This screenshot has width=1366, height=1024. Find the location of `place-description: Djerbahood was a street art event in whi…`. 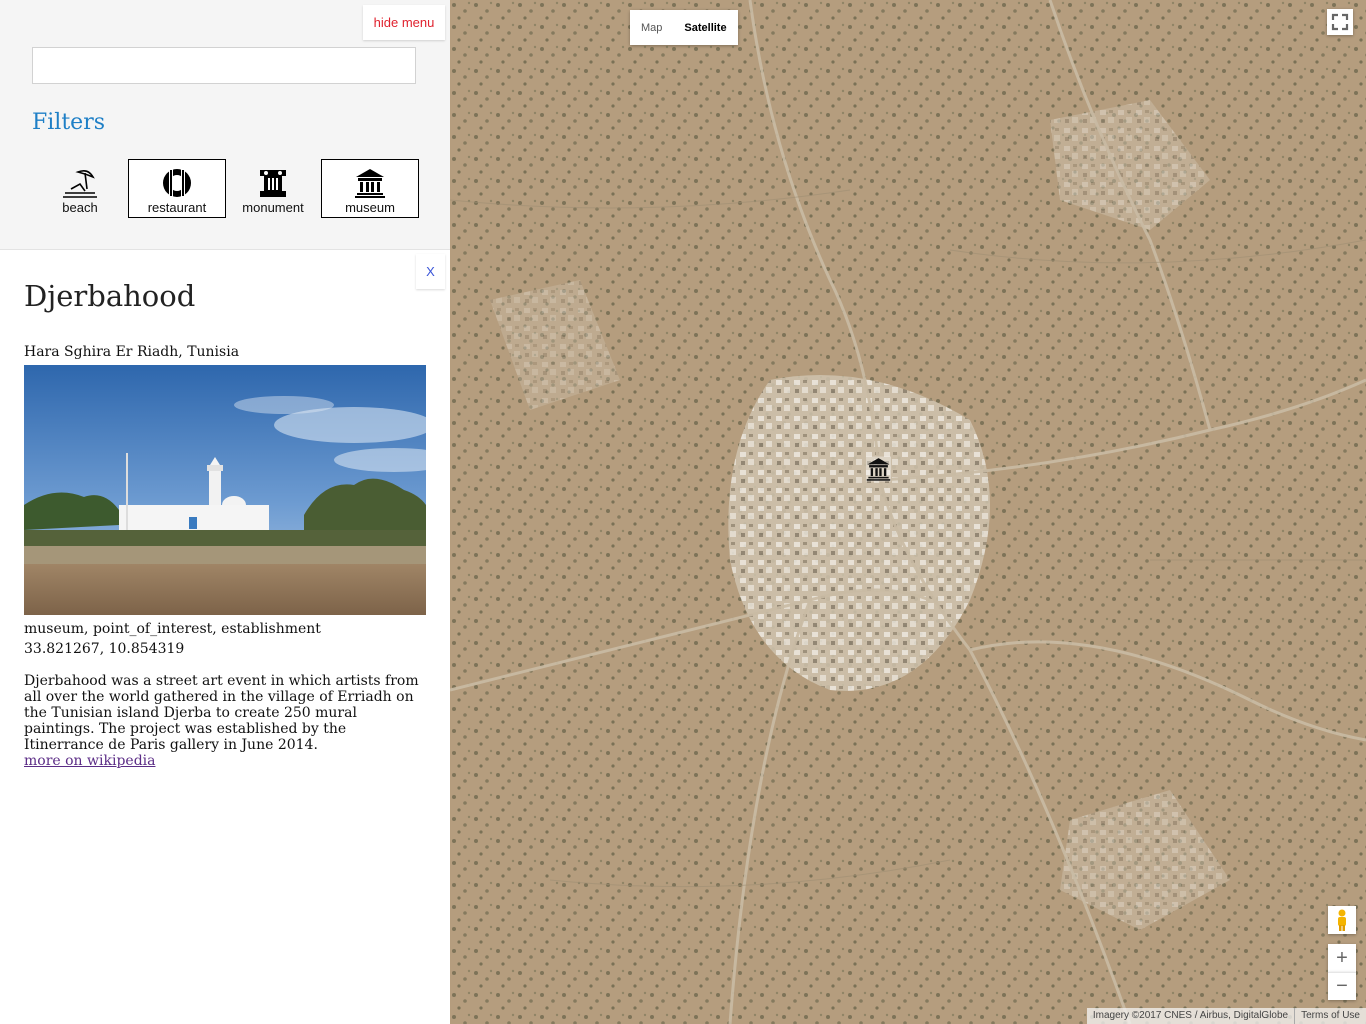

place-description: Djerbahood was a street art event in whi… is located at coordinates (221, 713).